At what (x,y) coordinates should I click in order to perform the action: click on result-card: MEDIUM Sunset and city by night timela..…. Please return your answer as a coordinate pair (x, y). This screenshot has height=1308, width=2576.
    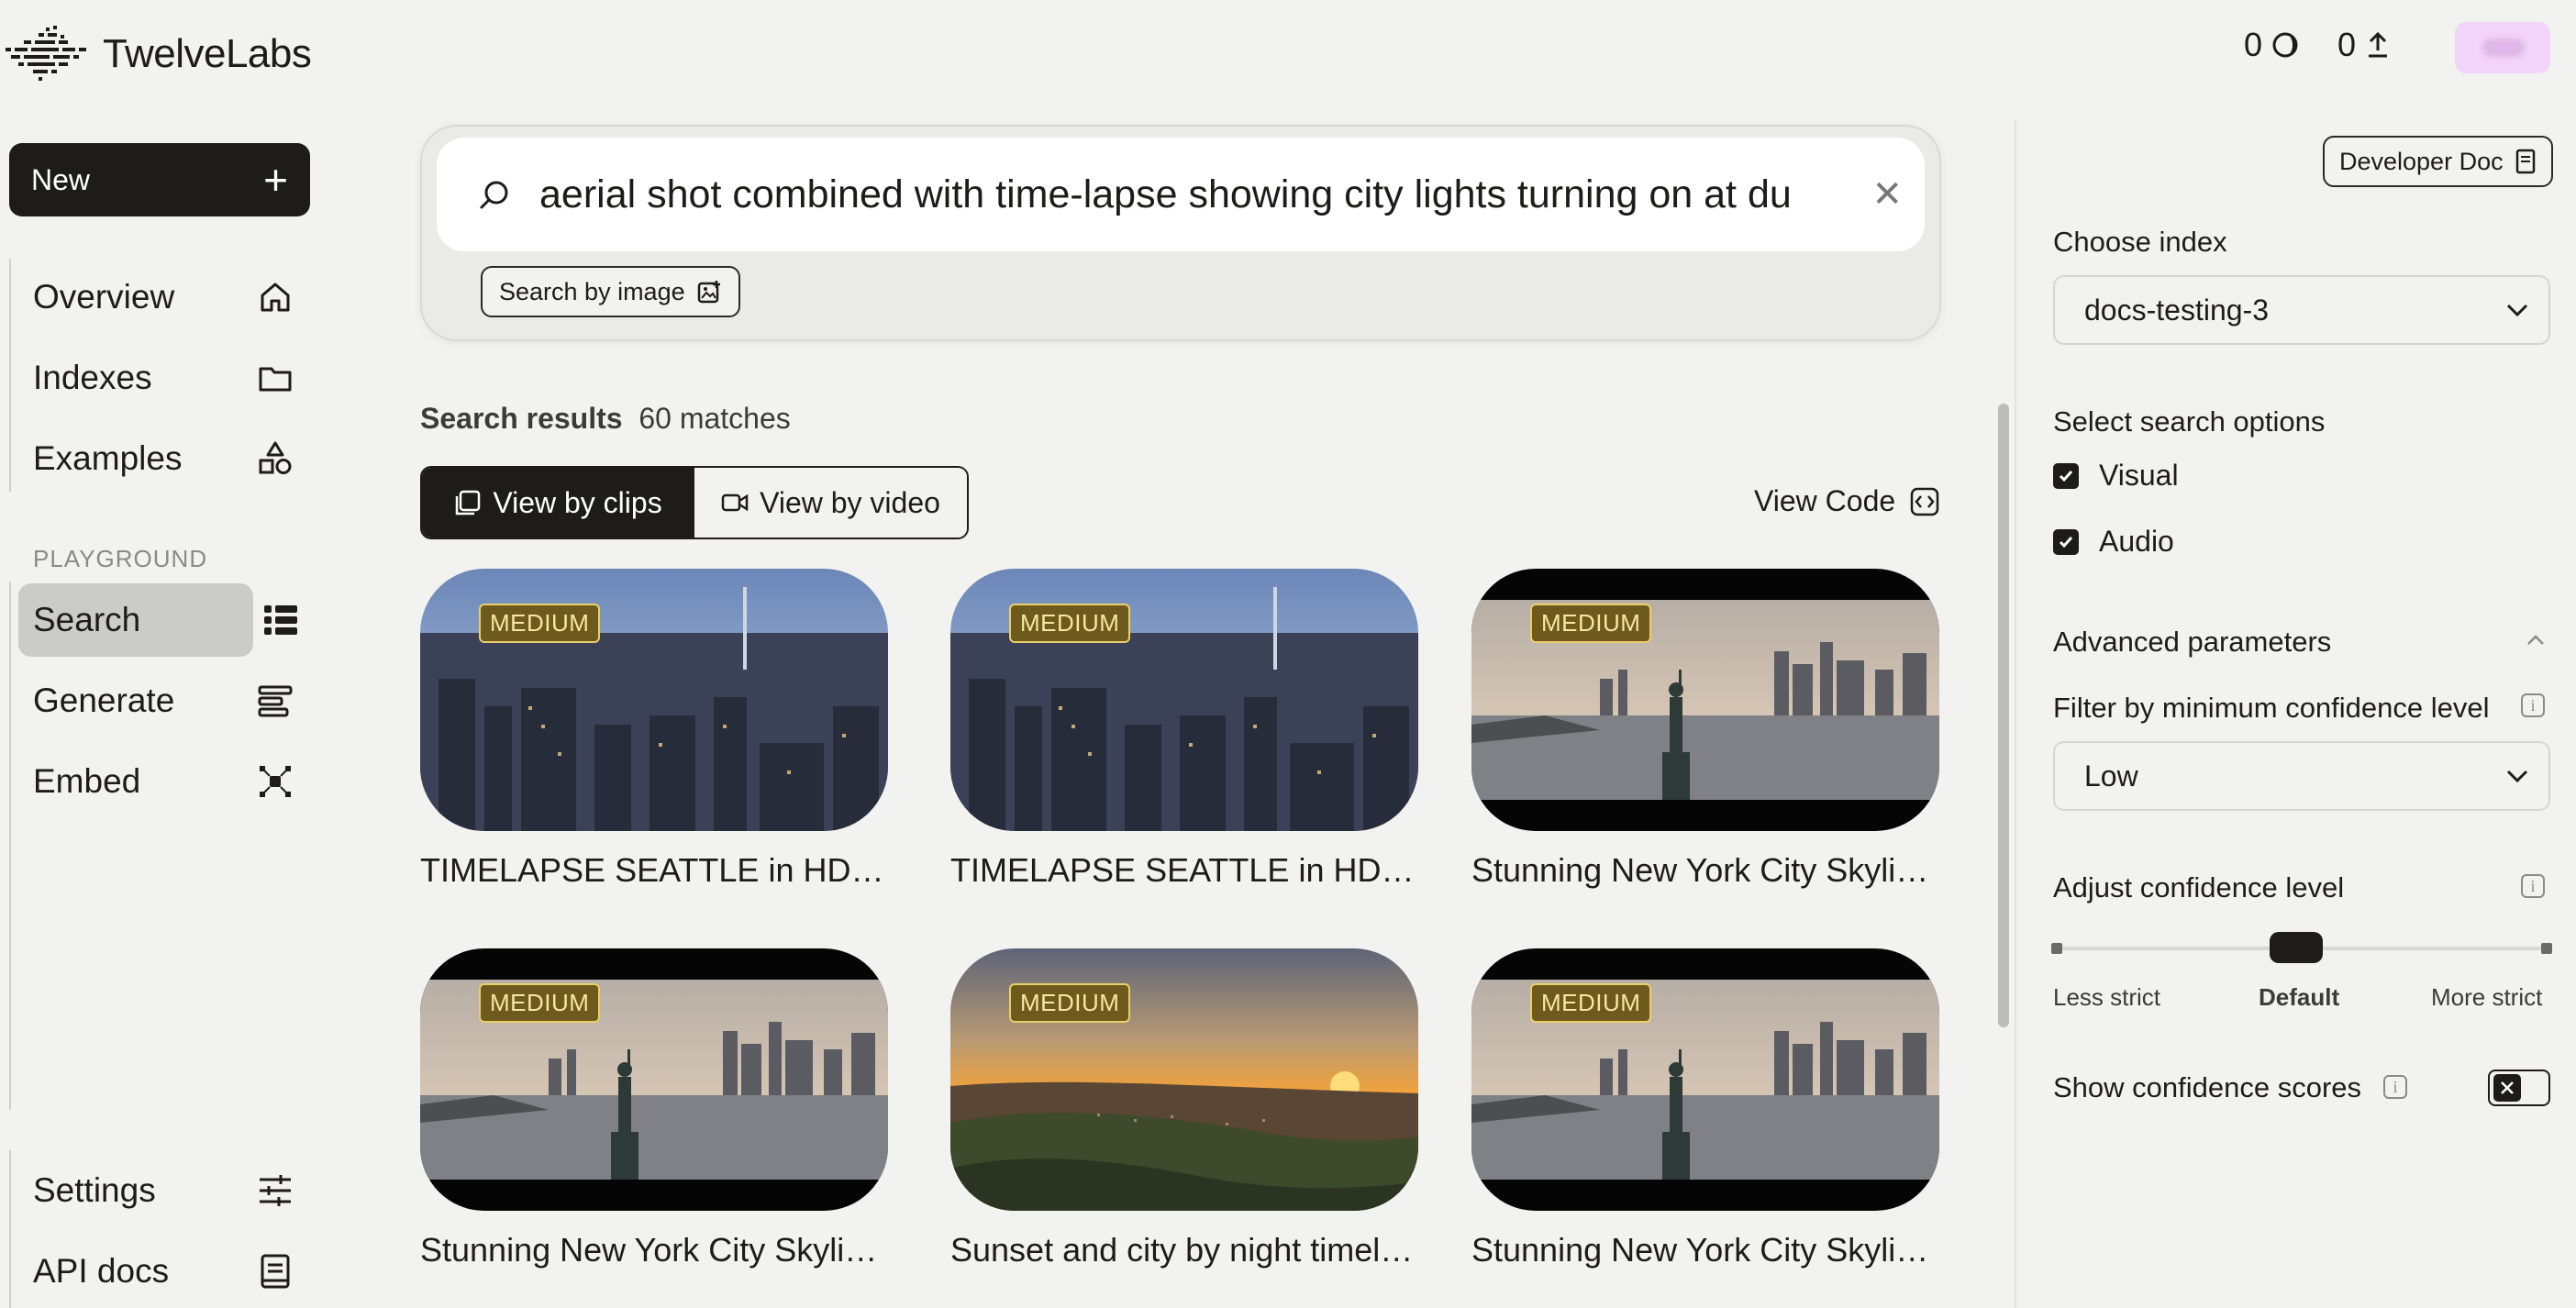
    Looking at the image, I should click on (1184, 1108).